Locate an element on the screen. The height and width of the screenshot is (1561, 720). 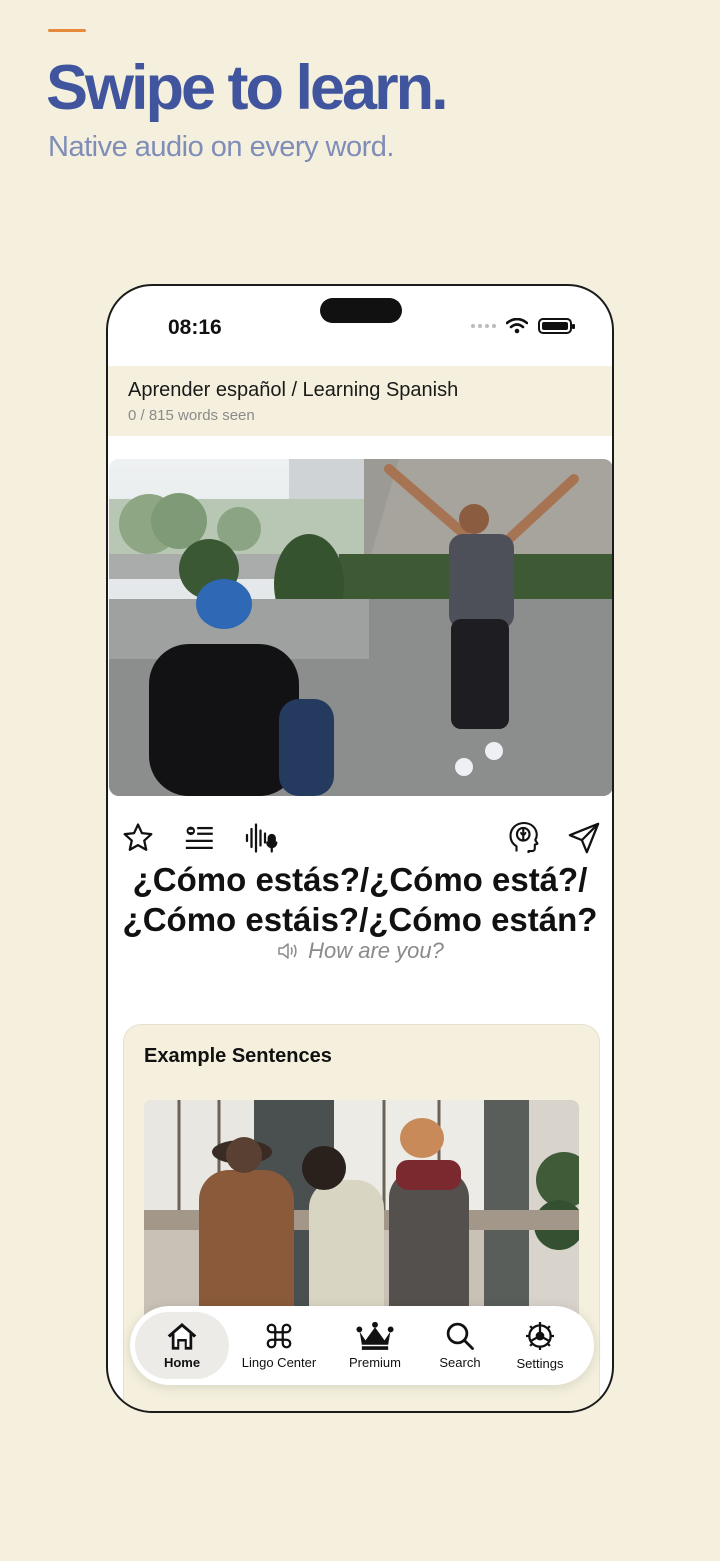
card-action-row is located at coordinates (360, 838).